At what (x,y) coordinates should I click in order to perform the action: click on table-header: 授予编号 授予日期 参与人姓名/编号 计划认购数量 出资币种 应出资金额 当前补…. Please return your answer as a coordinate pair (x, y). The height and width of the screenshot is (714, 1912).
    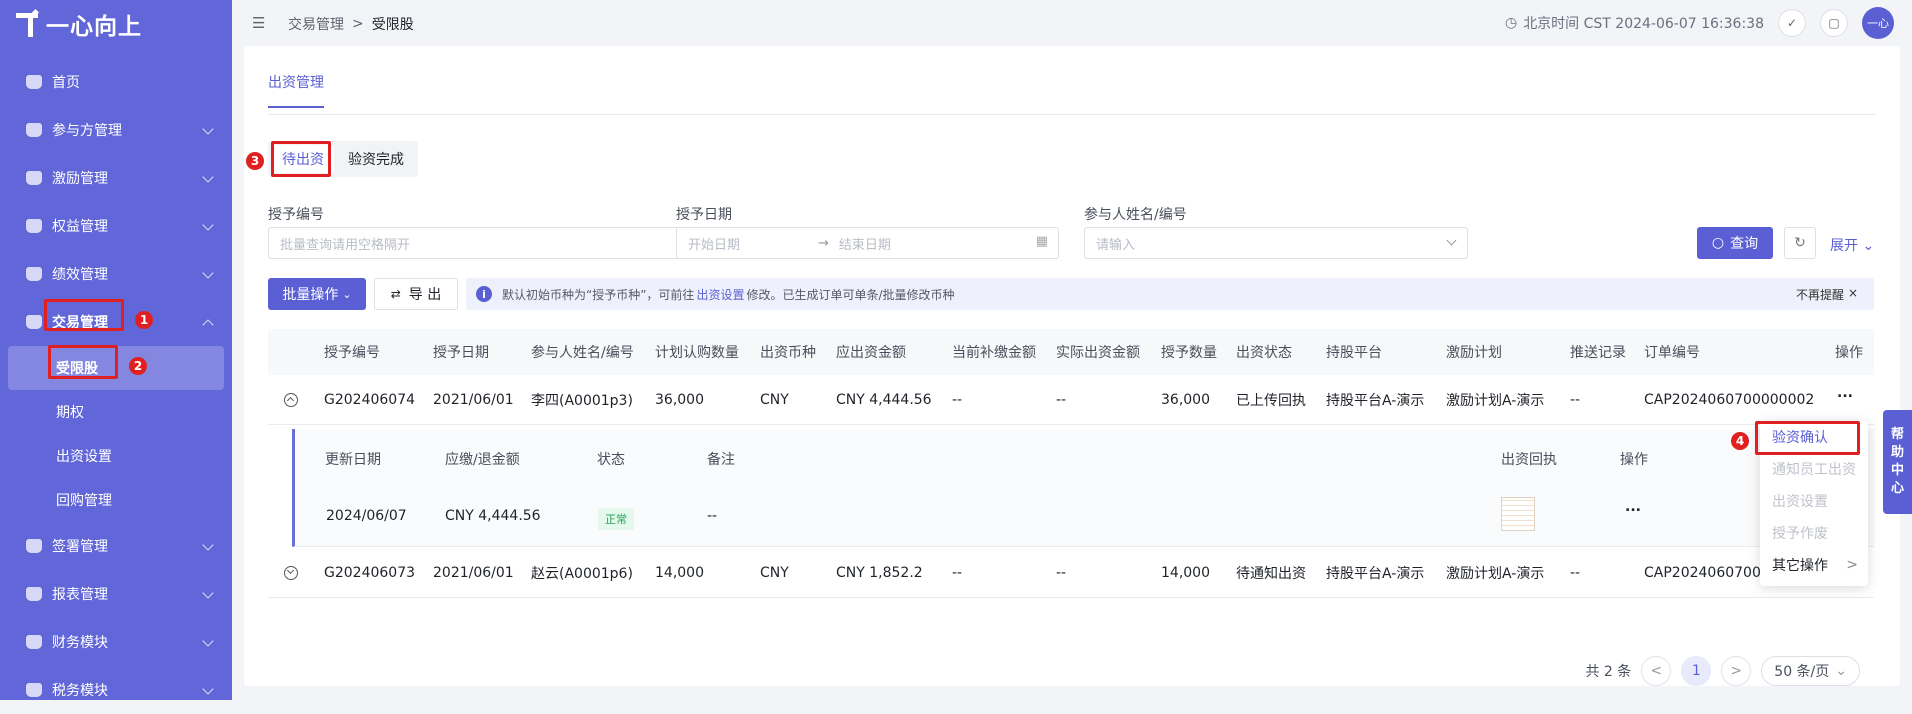
    Looking at the image, I should click on (1071, 352).